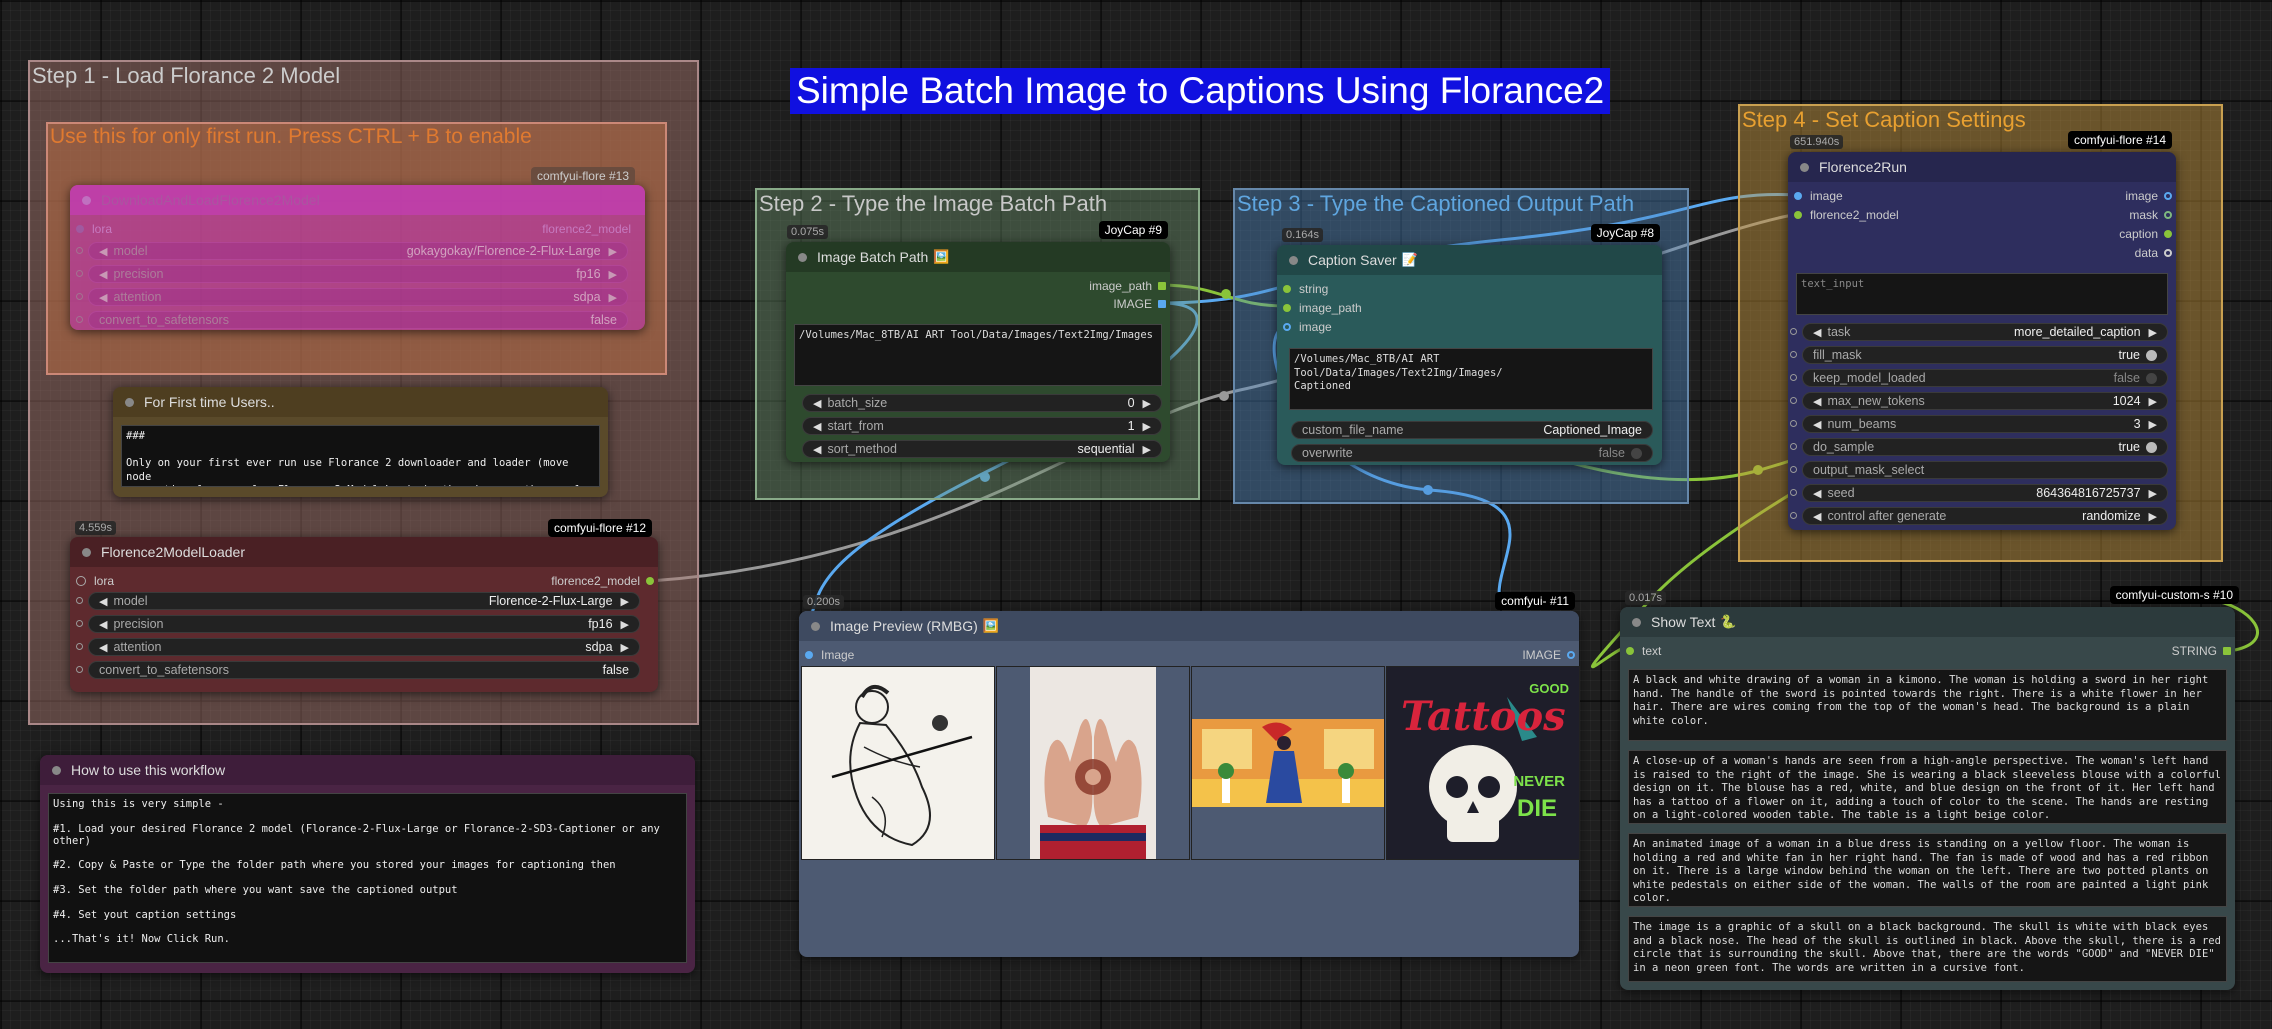 The height and width of the screenshot is (1029, 2272). I want to click on preview-output-image: IMAGE, so click(1548, 655).